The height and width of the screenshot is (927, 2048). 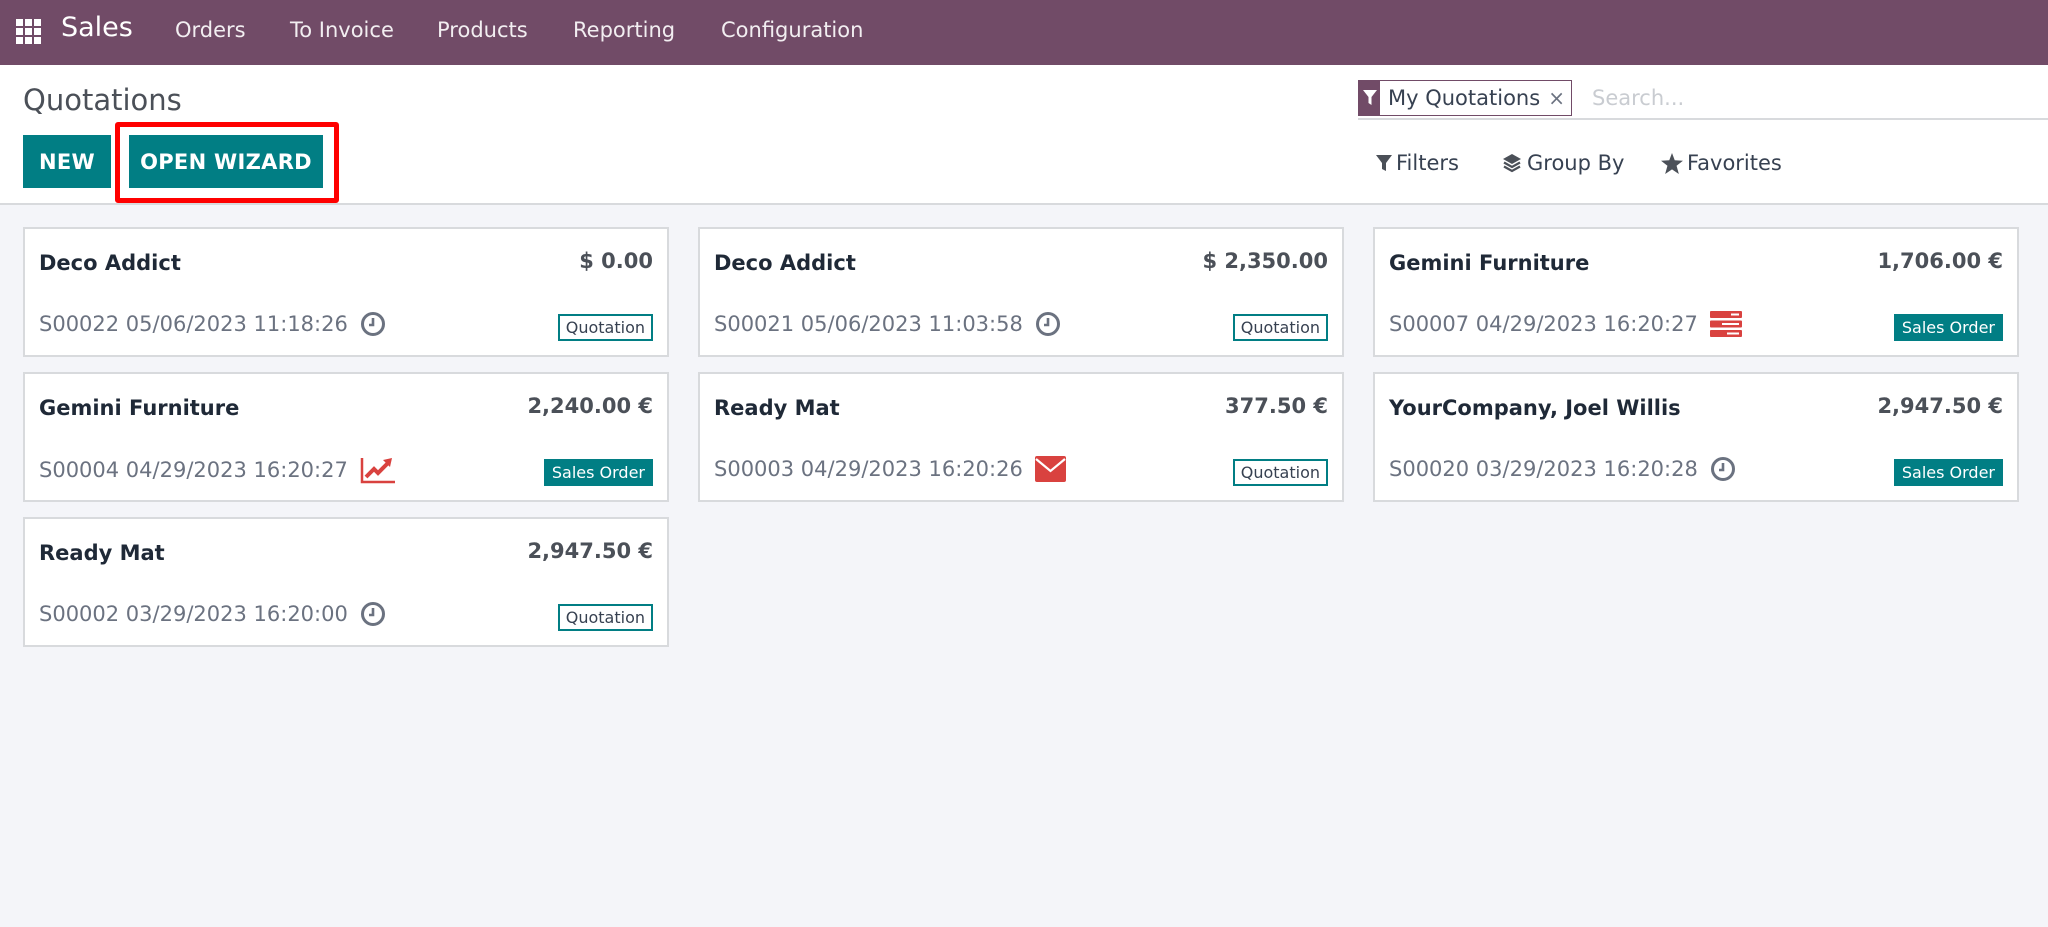 What do you see at coordinates (792, 30) in the screenshot?
I see `menu-configuration: Configuration` at bounding box center [792, 30].